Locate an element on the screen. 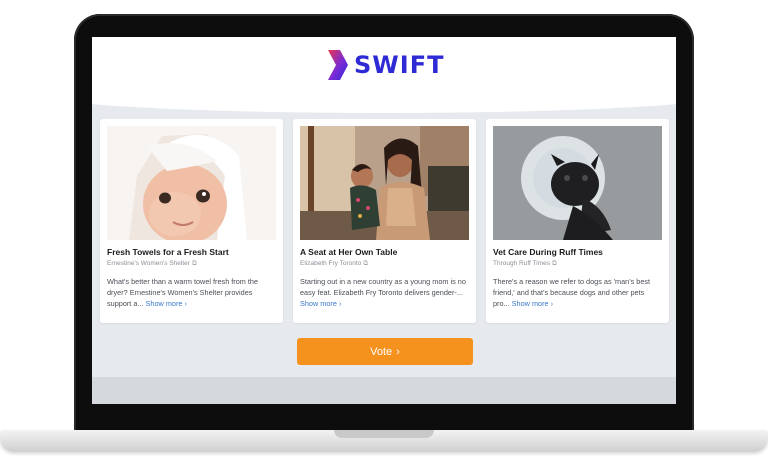  baby-in-towel-photo is located at coordinates (191, 183).